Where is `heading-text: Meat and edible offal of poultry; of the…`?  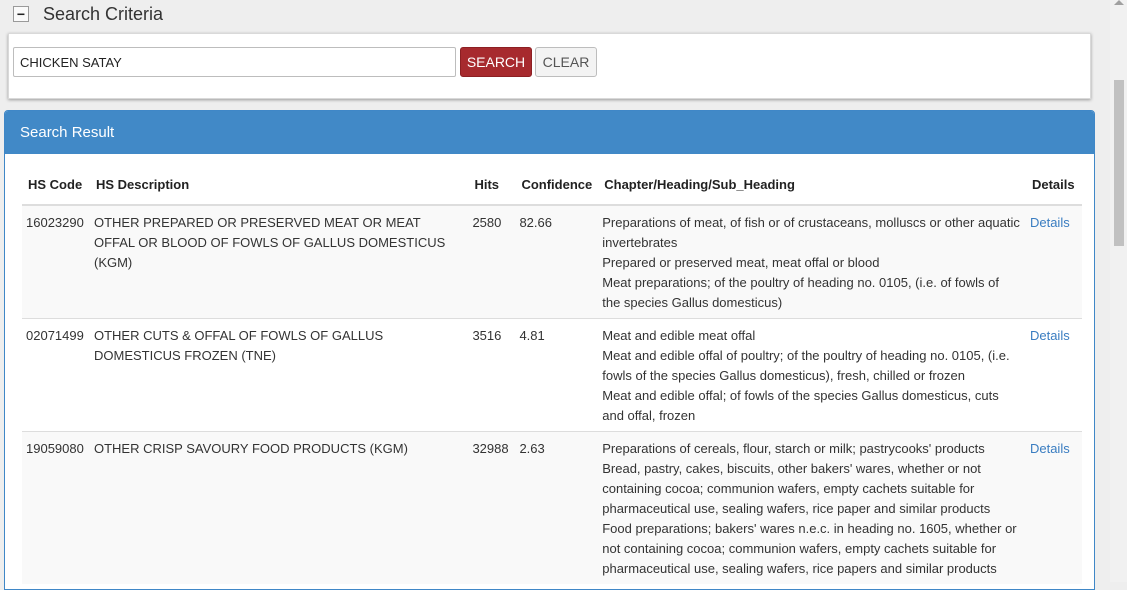 heading-text: Meat and edible offal of poultry; of the… is located at coordinates (806, 365).